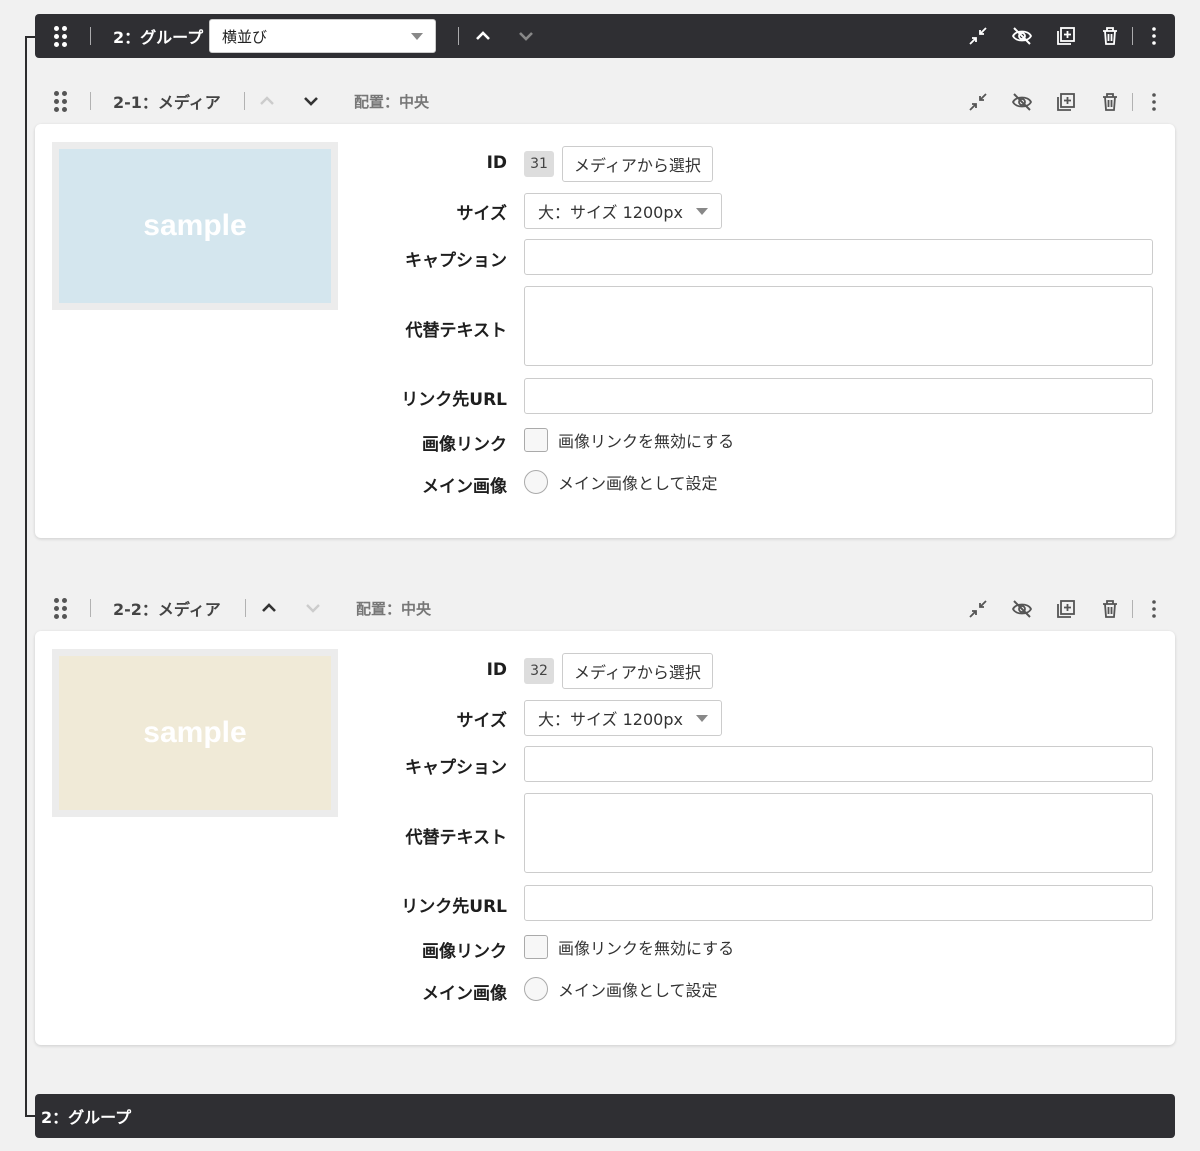 This screenshot has width=1200, height=1151. I want to click on media-id-badge: 32, so click(539, 671).